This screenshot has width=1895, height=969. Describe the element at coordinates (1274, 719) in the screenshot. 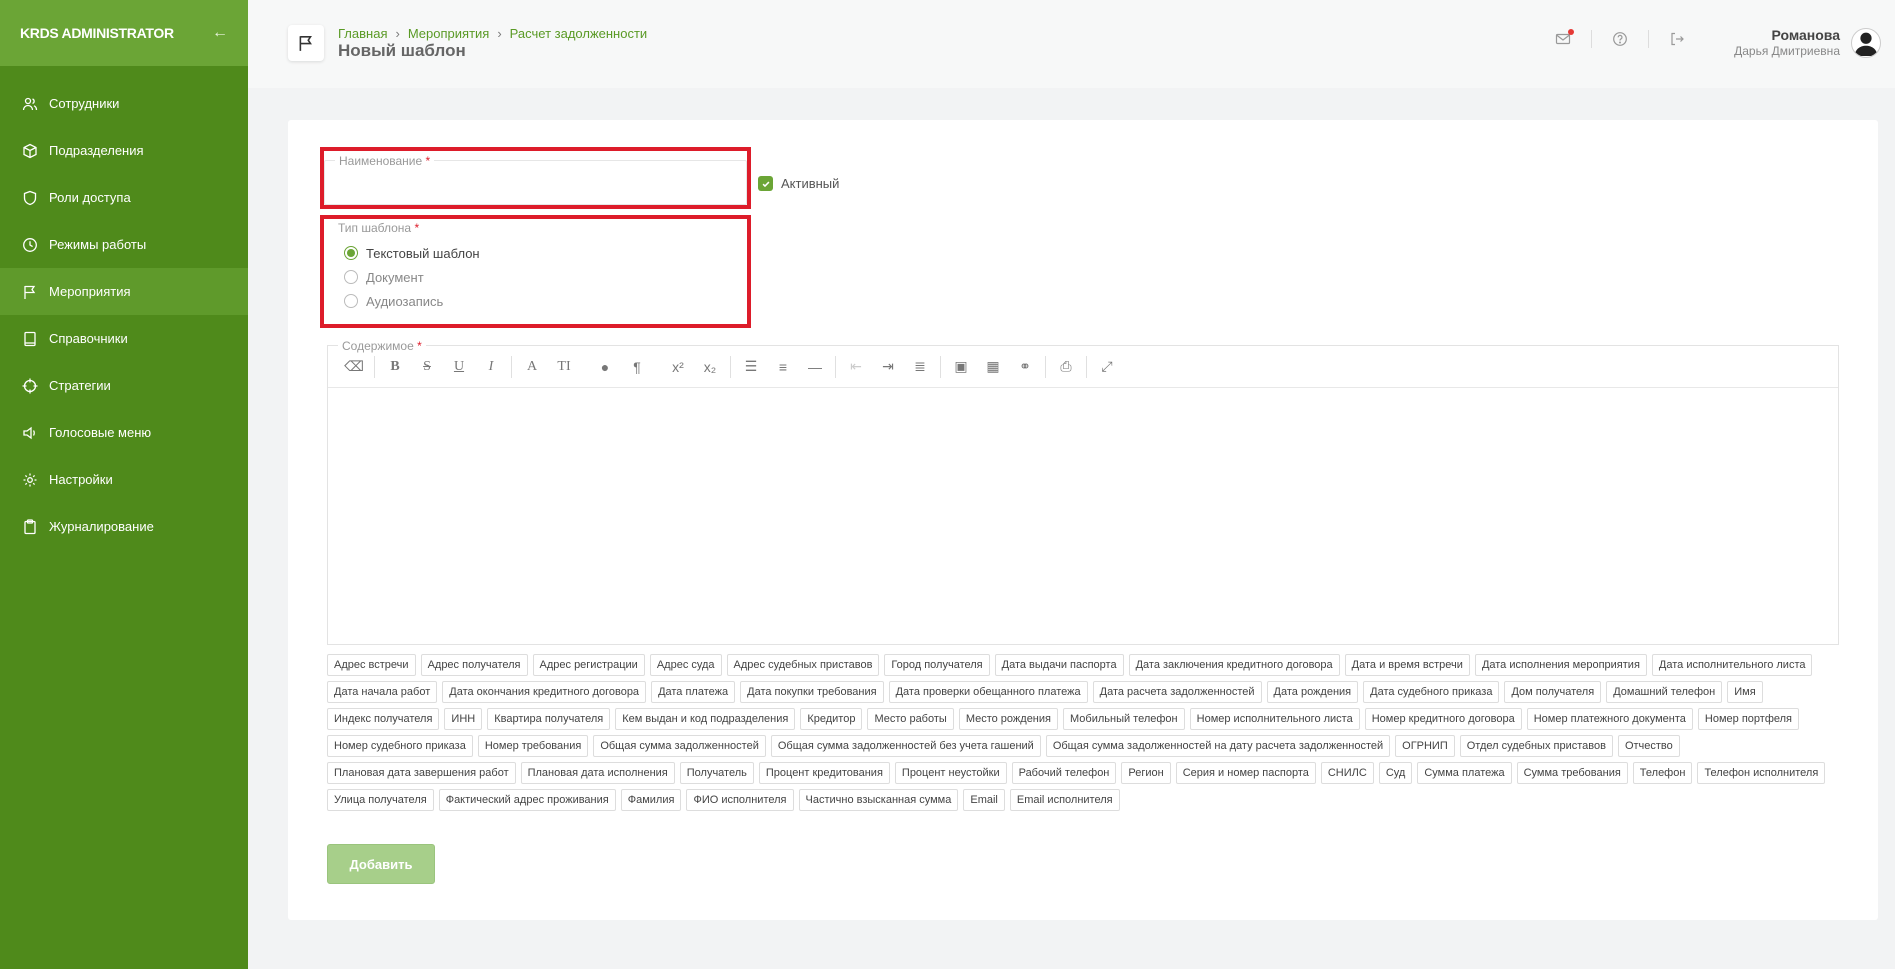

I see `variable-tag: Номер исполнительного листа` at that location.